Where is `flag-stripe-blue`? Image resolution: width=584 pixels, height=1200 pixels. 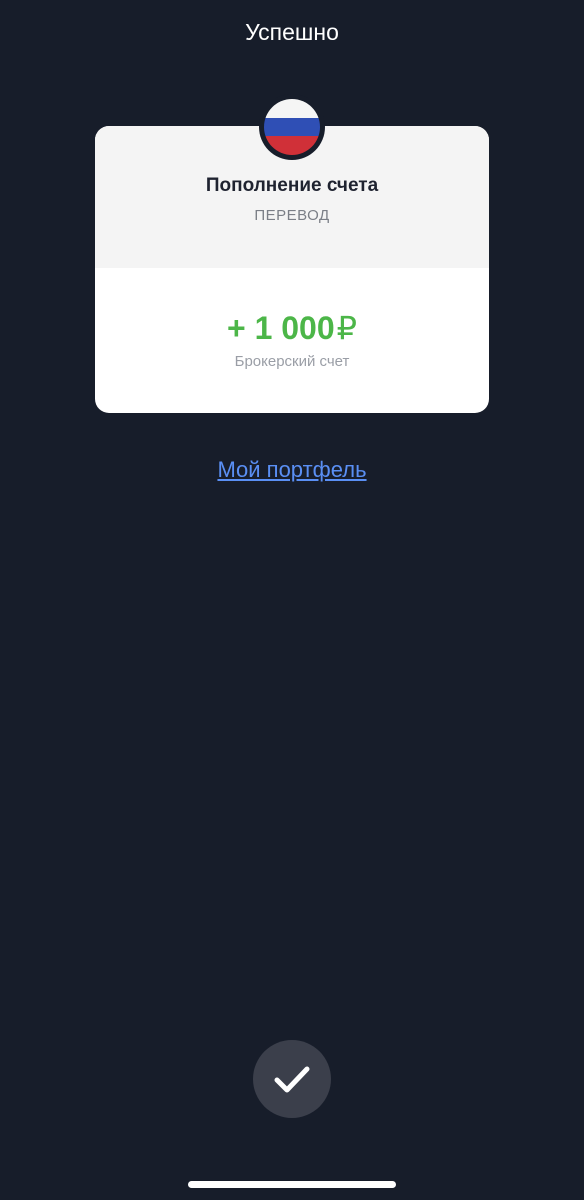 flag-stripe-blue is located at coordinates (292, 127).